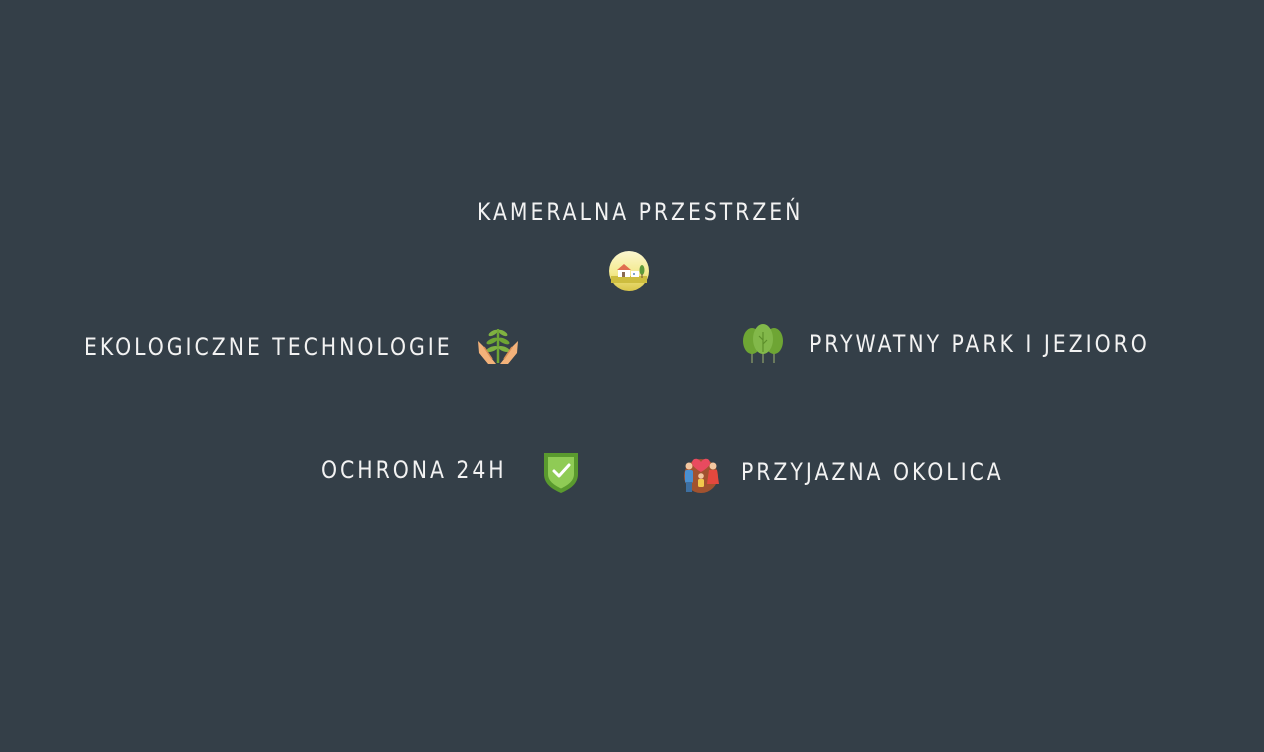  Describe the element at coordinates (561, 473) in the screenshot. I see `shield-check-icon` at that location.